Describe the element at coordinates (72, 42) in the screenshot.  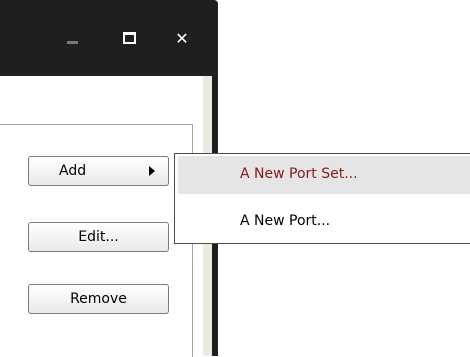
I see `minimize-icon` at that location.